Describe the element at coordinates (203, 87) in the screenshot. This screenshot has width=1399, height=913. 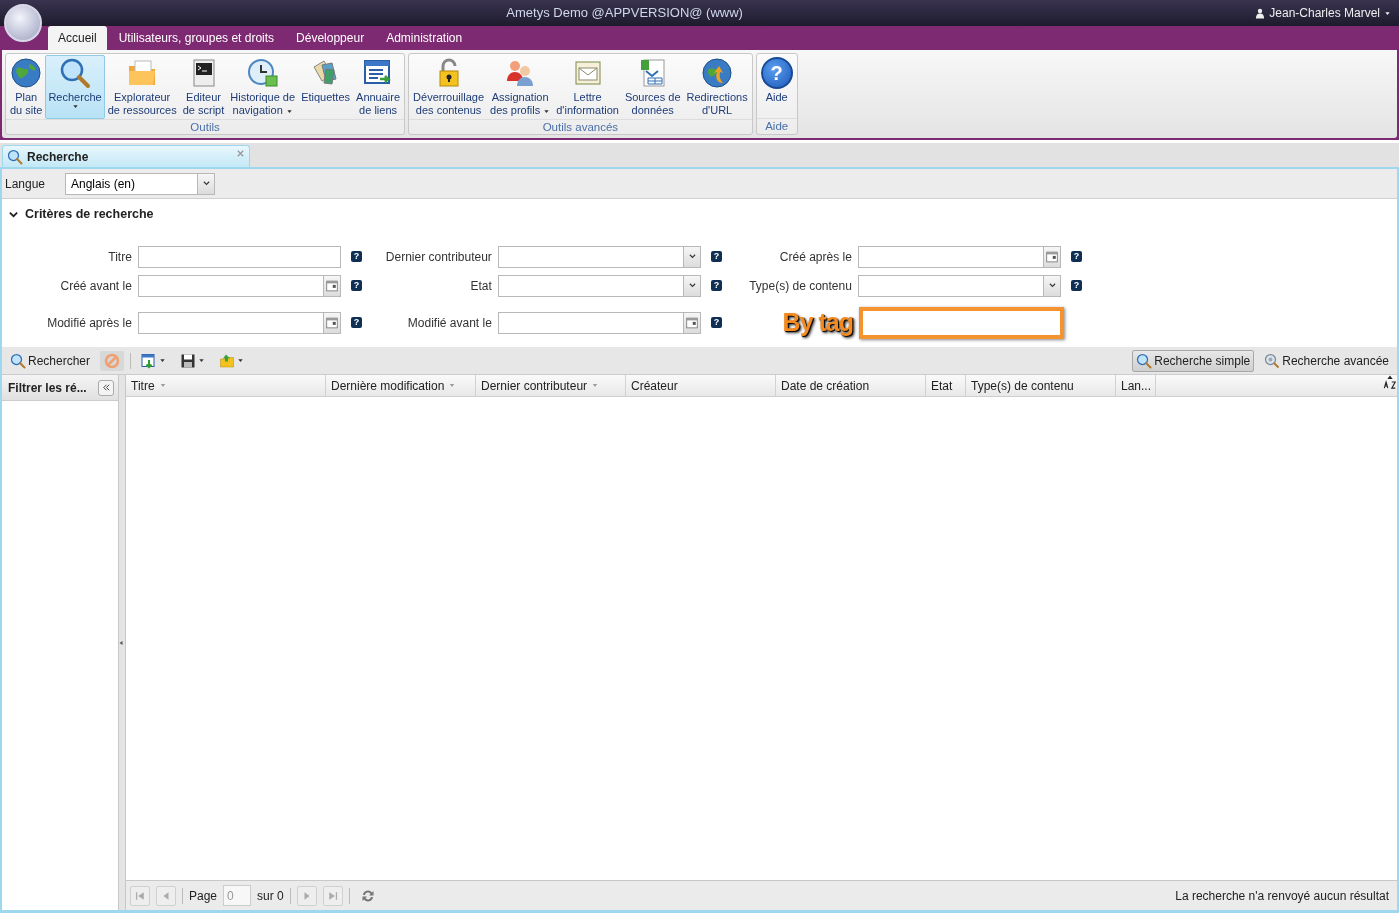
I see `ribbon-button: Editeur de script` at that location.